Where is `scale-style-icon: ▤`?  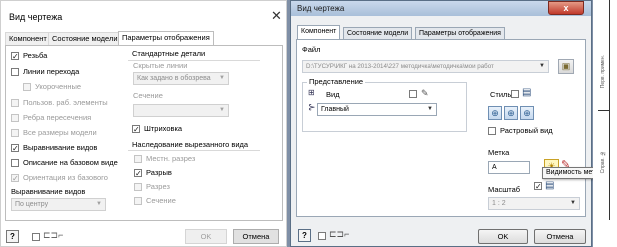
scale-style-icon: ▤ is located at coordinates (549, 185).